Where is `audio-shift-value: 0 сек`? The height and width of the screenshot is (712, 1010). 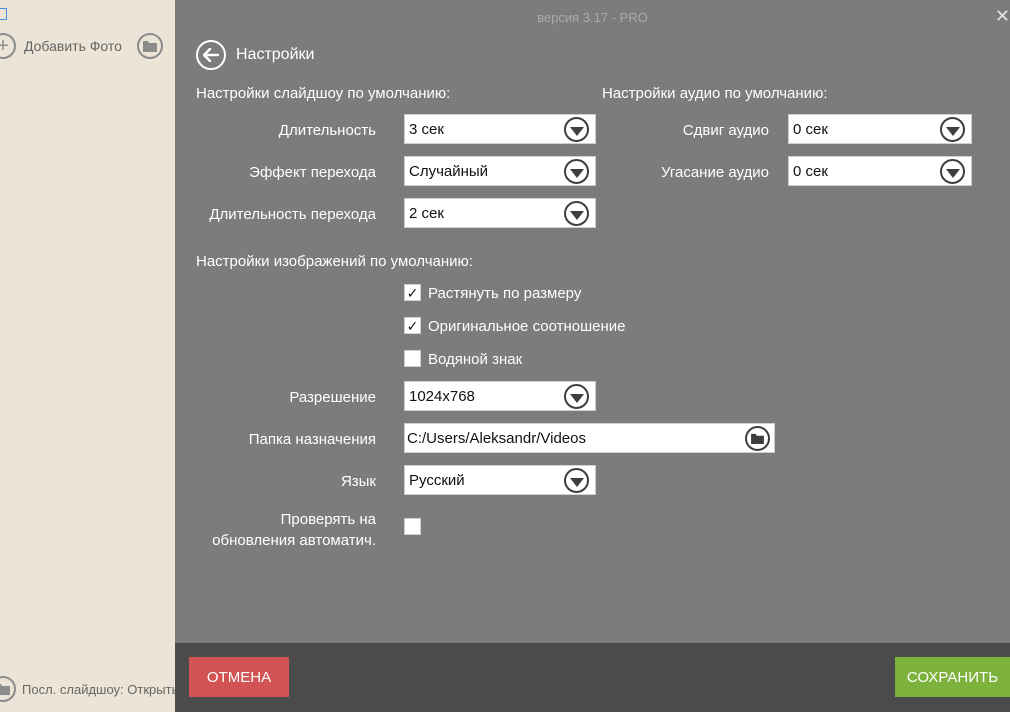
audio-shift-value: 0 сек is located at coordinates (810, 129).